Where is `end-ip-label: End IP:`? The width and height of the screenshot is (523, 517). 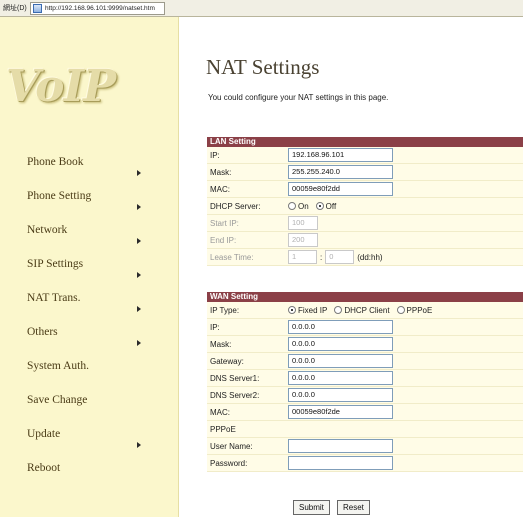 end-ip-label: End IP: is located at coordinates (223, 240).